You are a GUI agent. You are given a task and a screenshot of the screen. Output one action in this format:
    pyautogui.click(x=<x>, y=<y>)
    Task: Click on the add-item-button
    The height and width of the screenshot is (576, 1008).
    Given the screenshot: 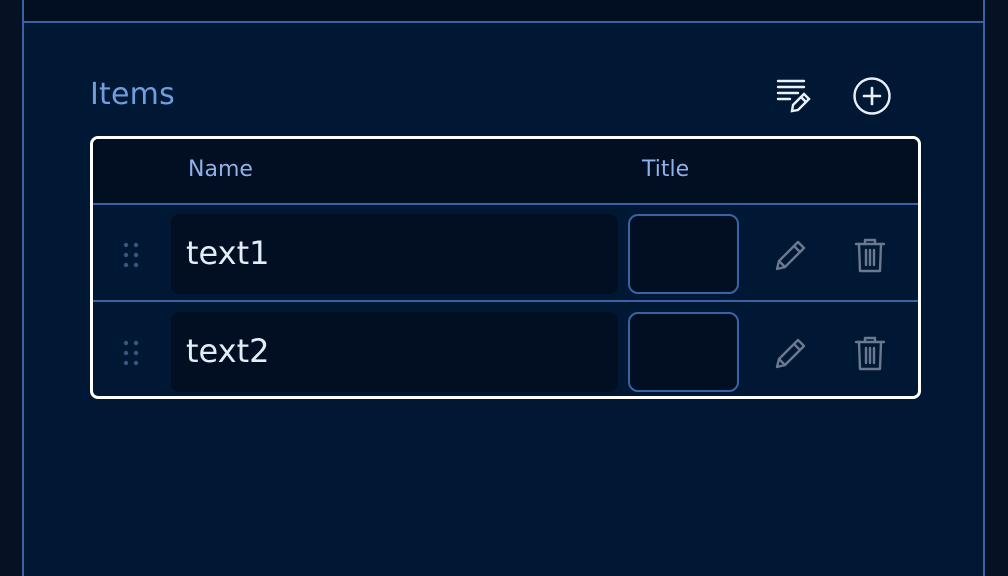 What is the action you would take?
    pyautogui.click(x=872, y=96)
    